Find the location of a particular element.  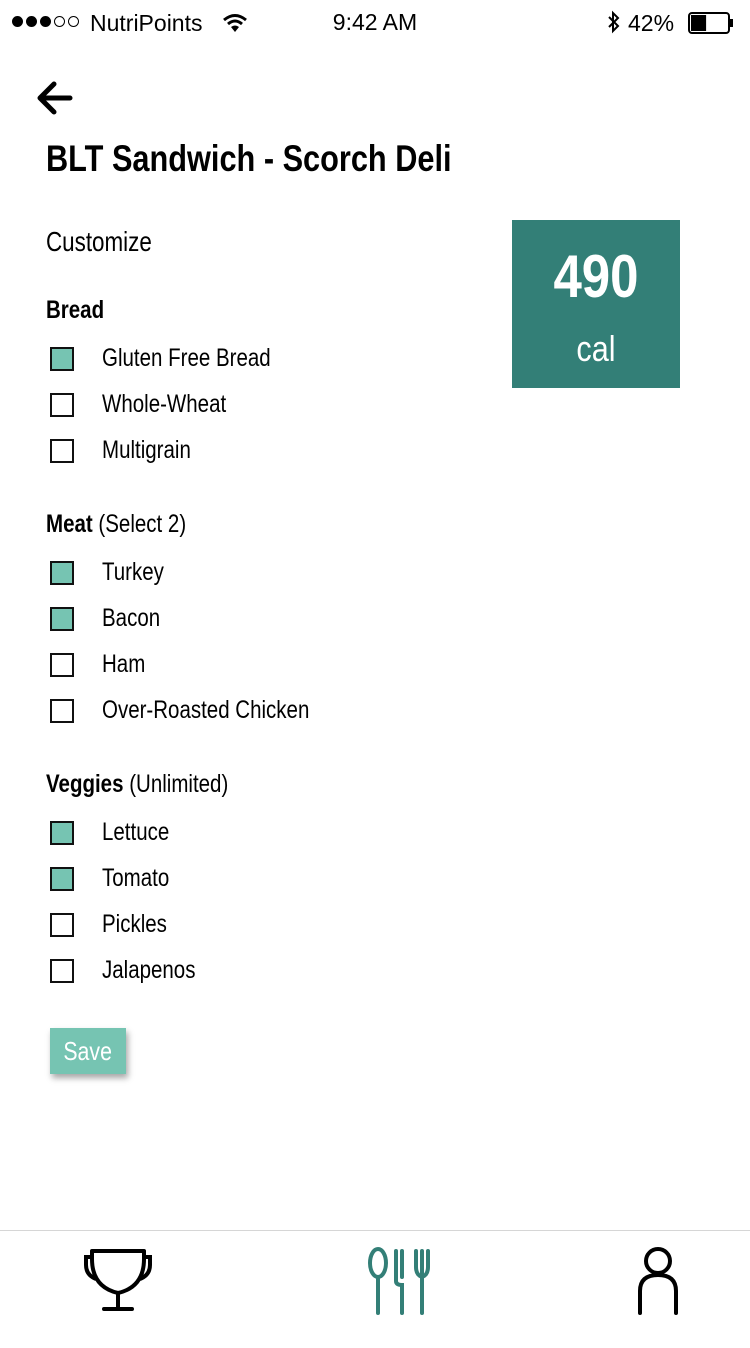

meat-note: (Select 2) is located at coordinates (142, 524).